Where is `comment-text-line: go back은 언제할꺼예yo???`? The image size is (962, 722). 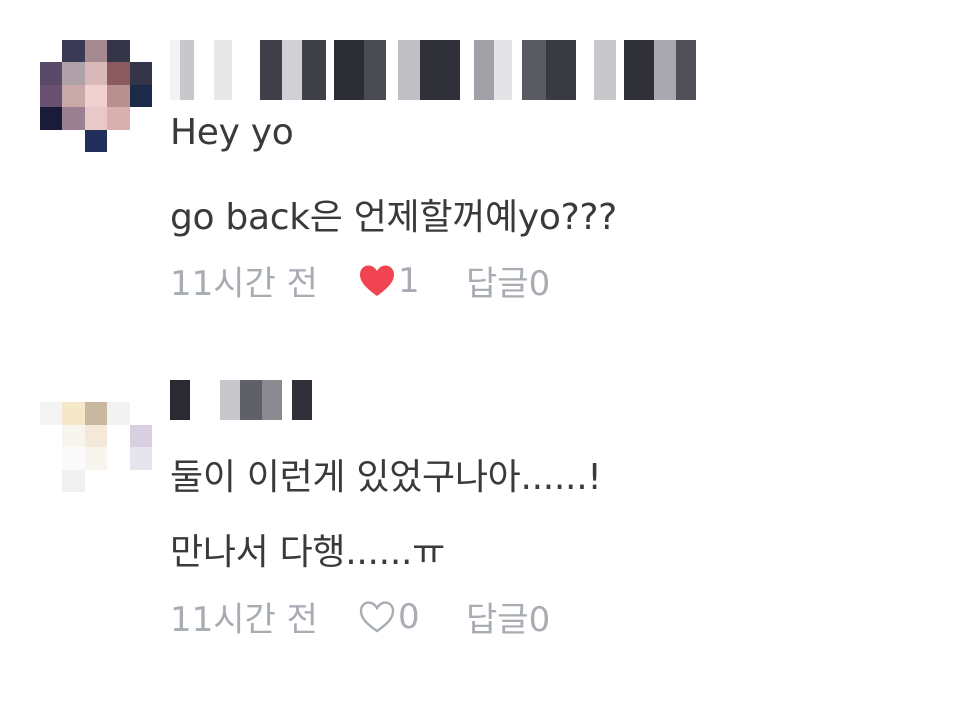 comment-text-line: go back은 언제할꺼예yo??? is located at coordinates (393, 217).